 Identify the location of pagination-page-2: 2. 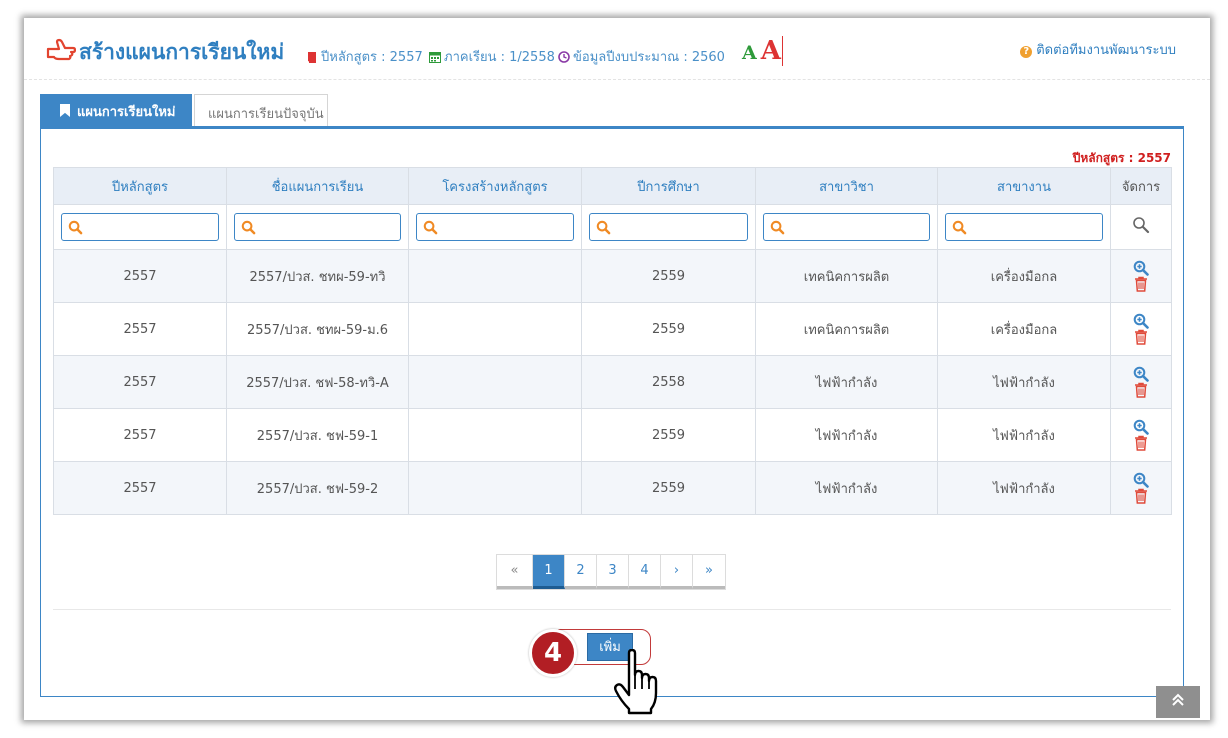
(581, 572).